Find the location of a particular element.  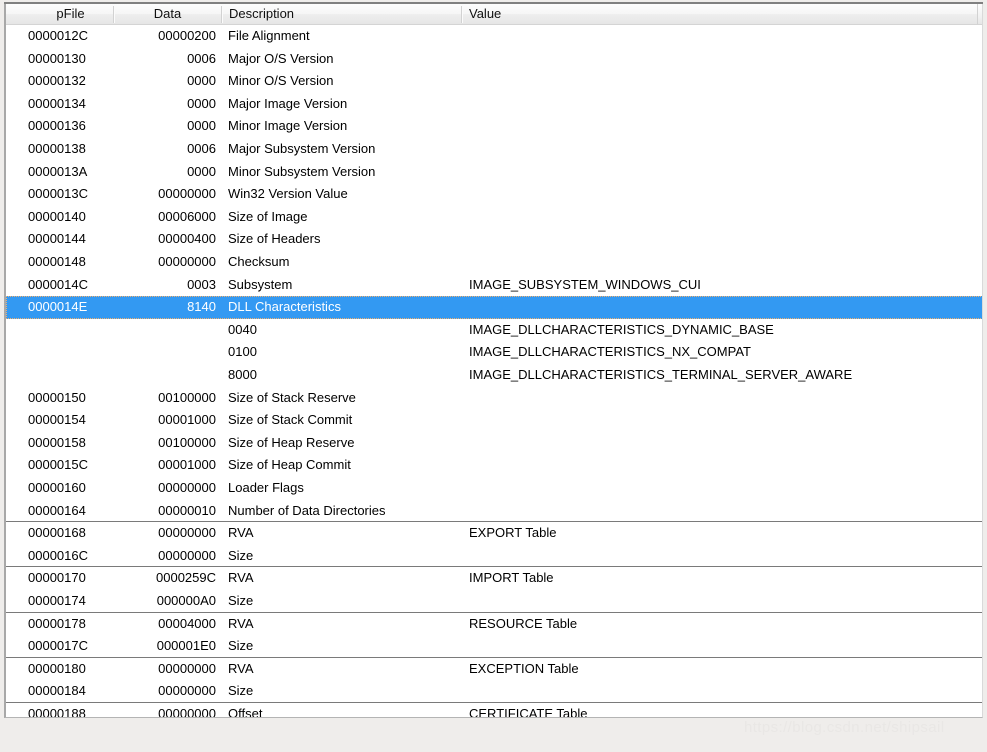

cell-data: 0000259C is located at coordinates (186, 578).